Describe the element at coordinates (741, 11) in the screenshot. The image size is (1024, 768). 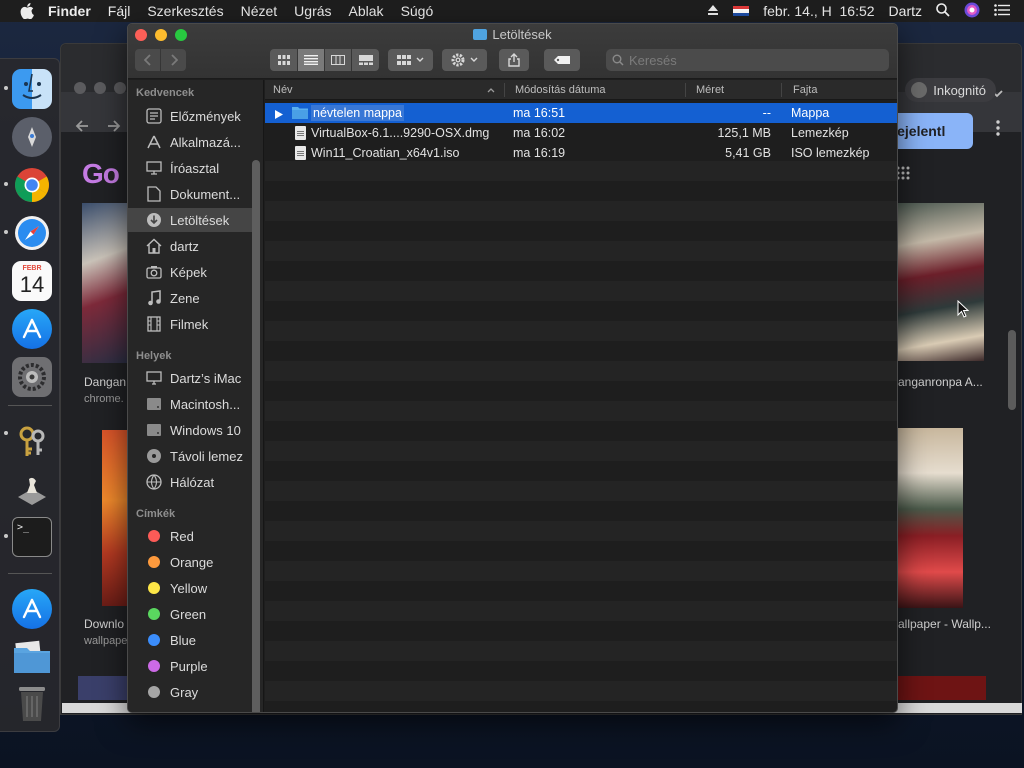
I see `input-source-flag-icon` at that location.